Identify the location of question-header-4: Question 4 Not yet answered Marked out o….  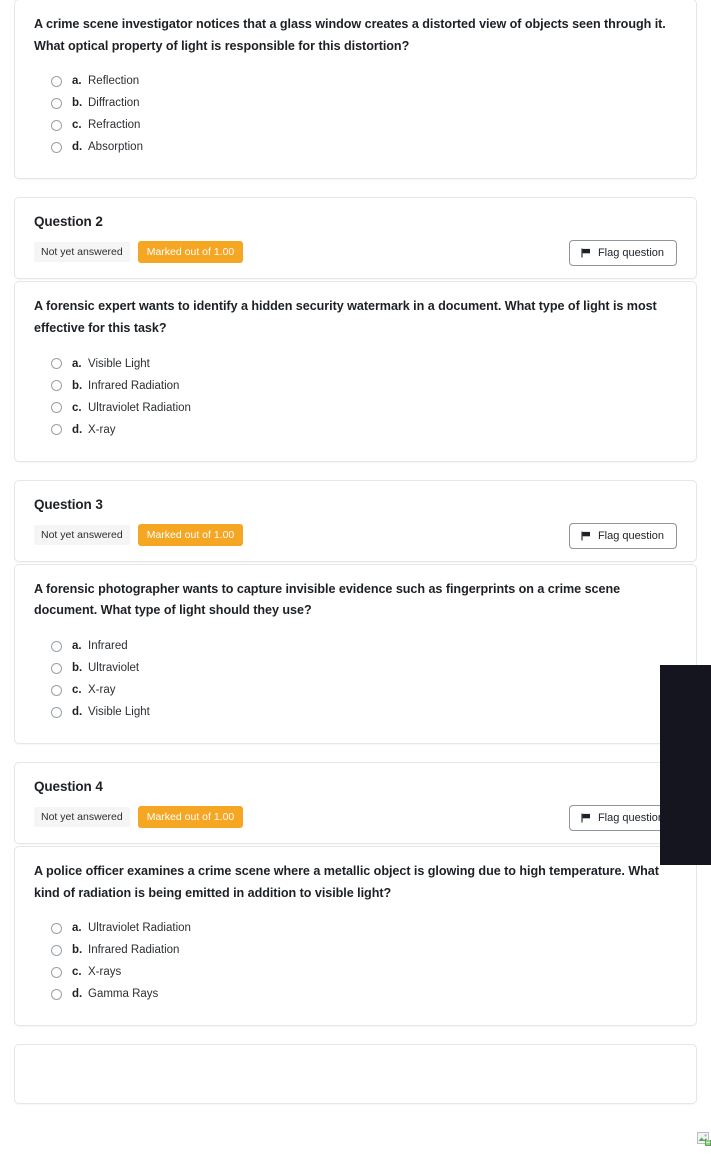
(355, 803).